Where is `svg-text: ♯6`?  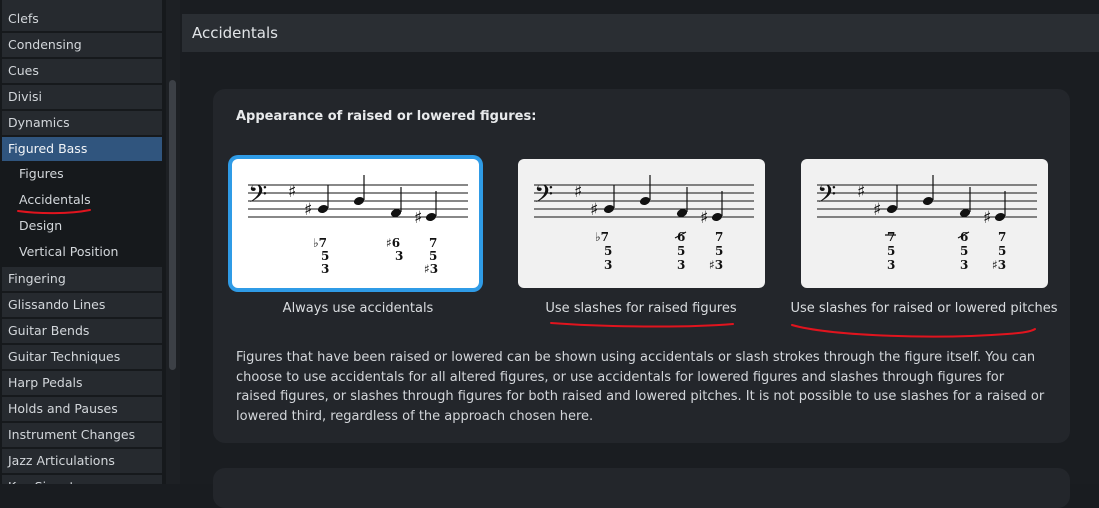 svg-text: ♯6 is located at coordinates (393, 243).